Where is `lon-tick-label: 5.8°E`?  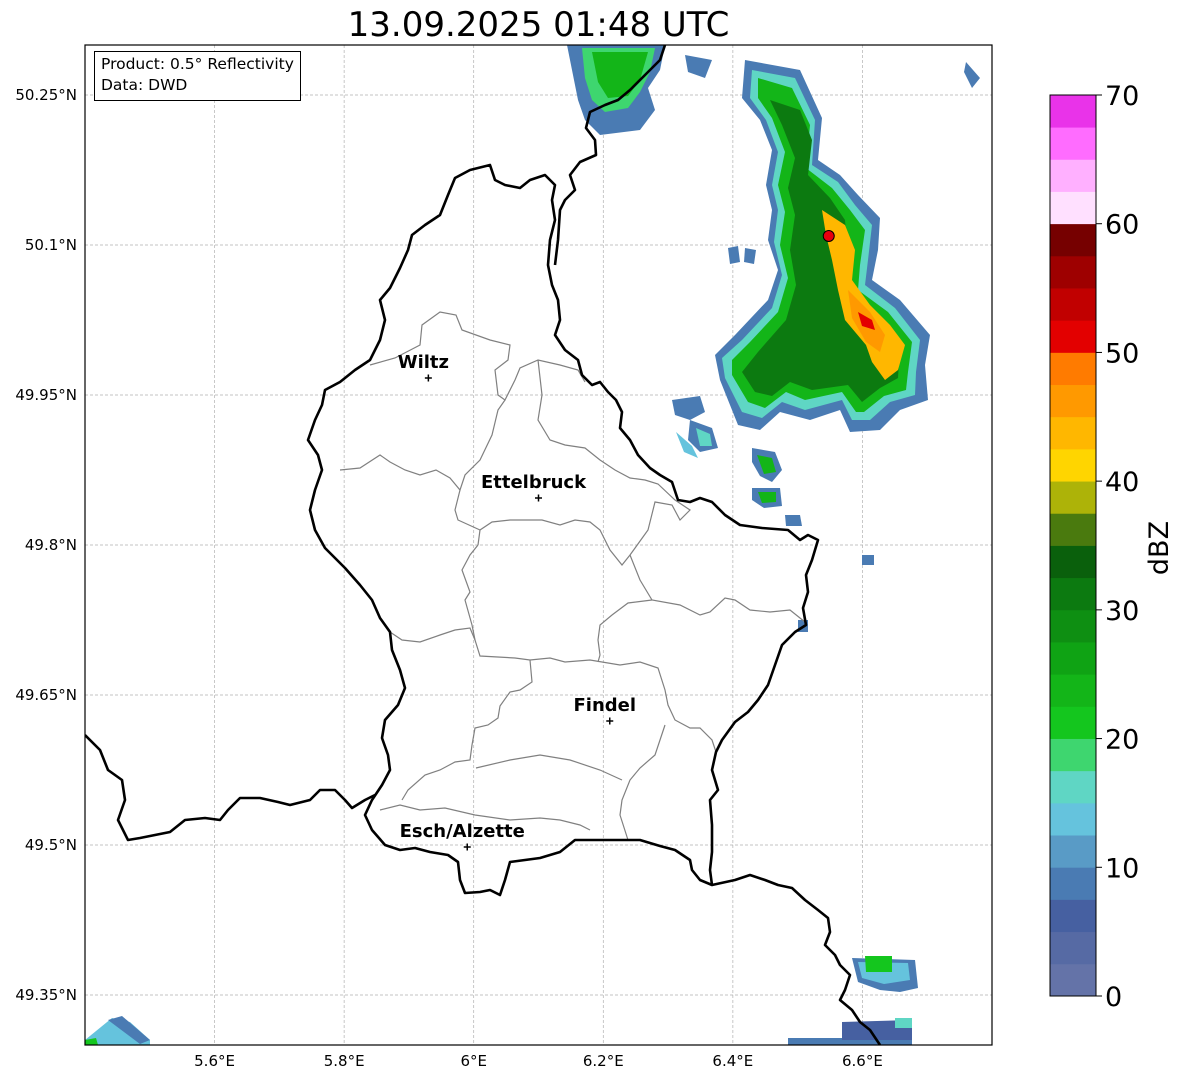 lon-tick-label: 5.8°E is located at coordinates (344, 1061).